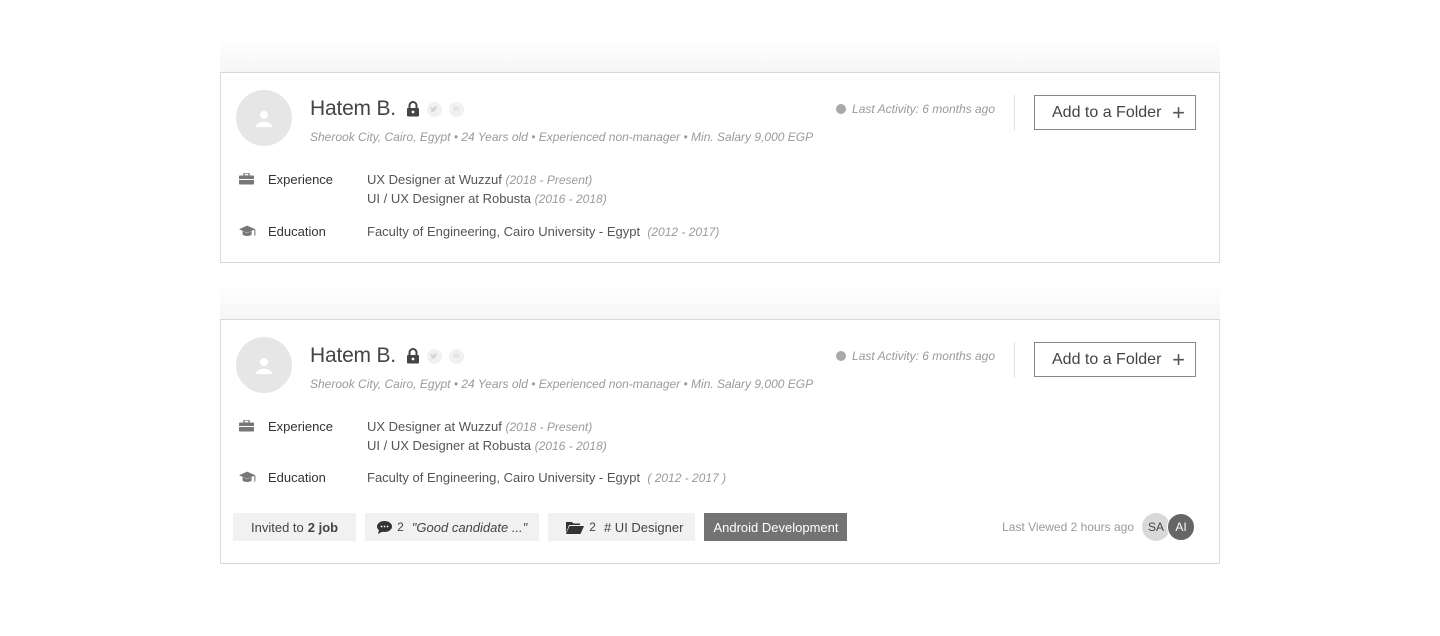 The width and height of the screenshot is (1440, 636). I want to click on folders-tag: 2 # UI Designer, so click(622, 527).